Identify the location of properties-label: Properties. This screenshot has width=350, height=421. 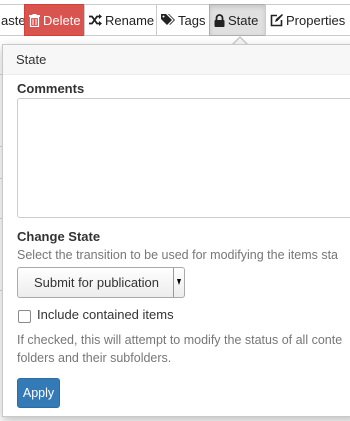
(316, 20).